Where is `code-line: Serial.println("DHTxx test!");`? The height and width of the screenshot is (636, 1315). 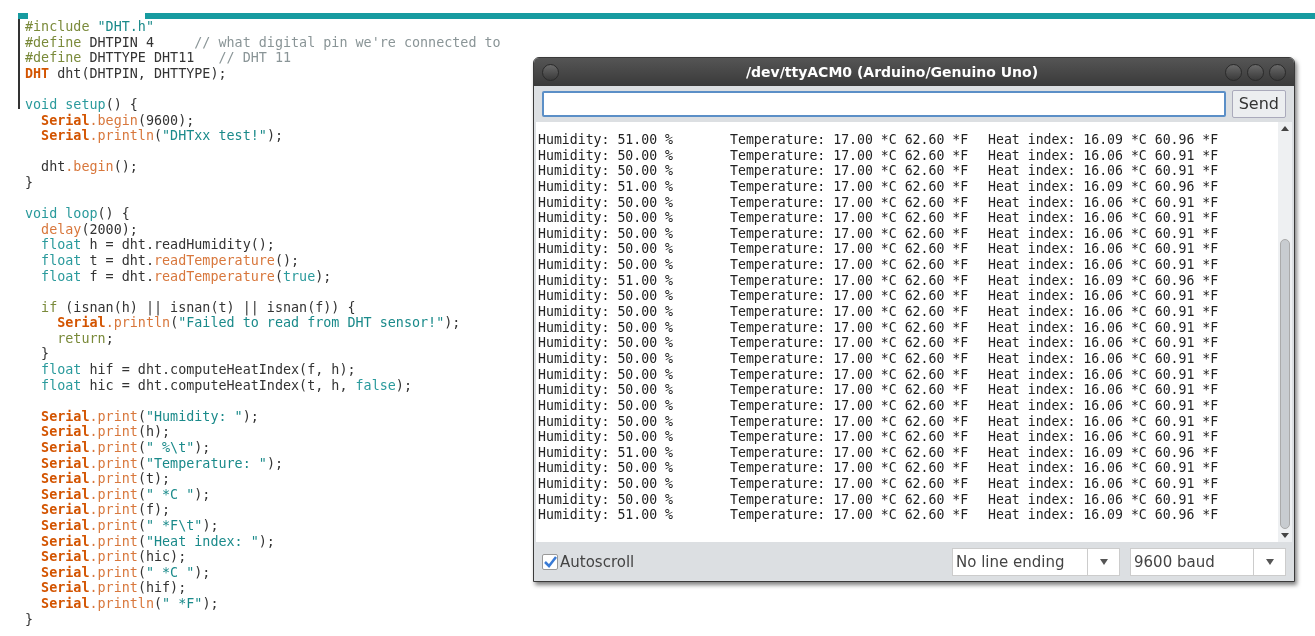
code-line: Serial.println("DHTxx test!"); is located at coordinates (162, 136).